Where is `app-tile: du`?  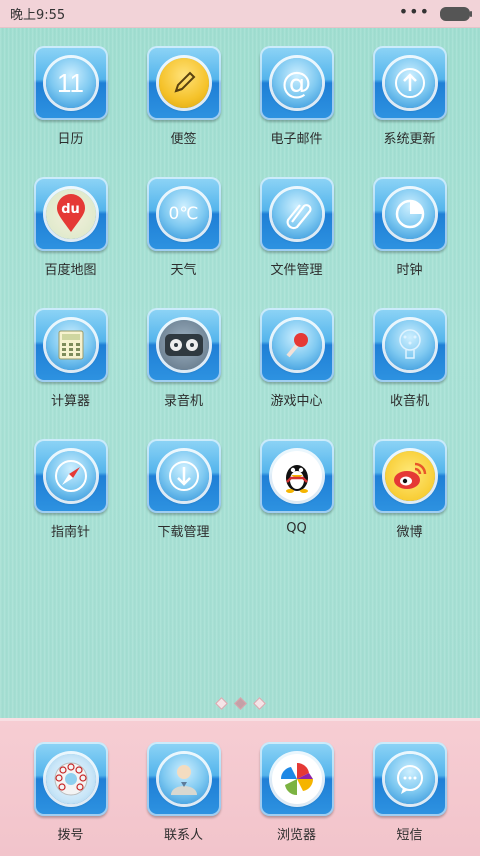
app-tile: du is located at coordinates (70, 214).